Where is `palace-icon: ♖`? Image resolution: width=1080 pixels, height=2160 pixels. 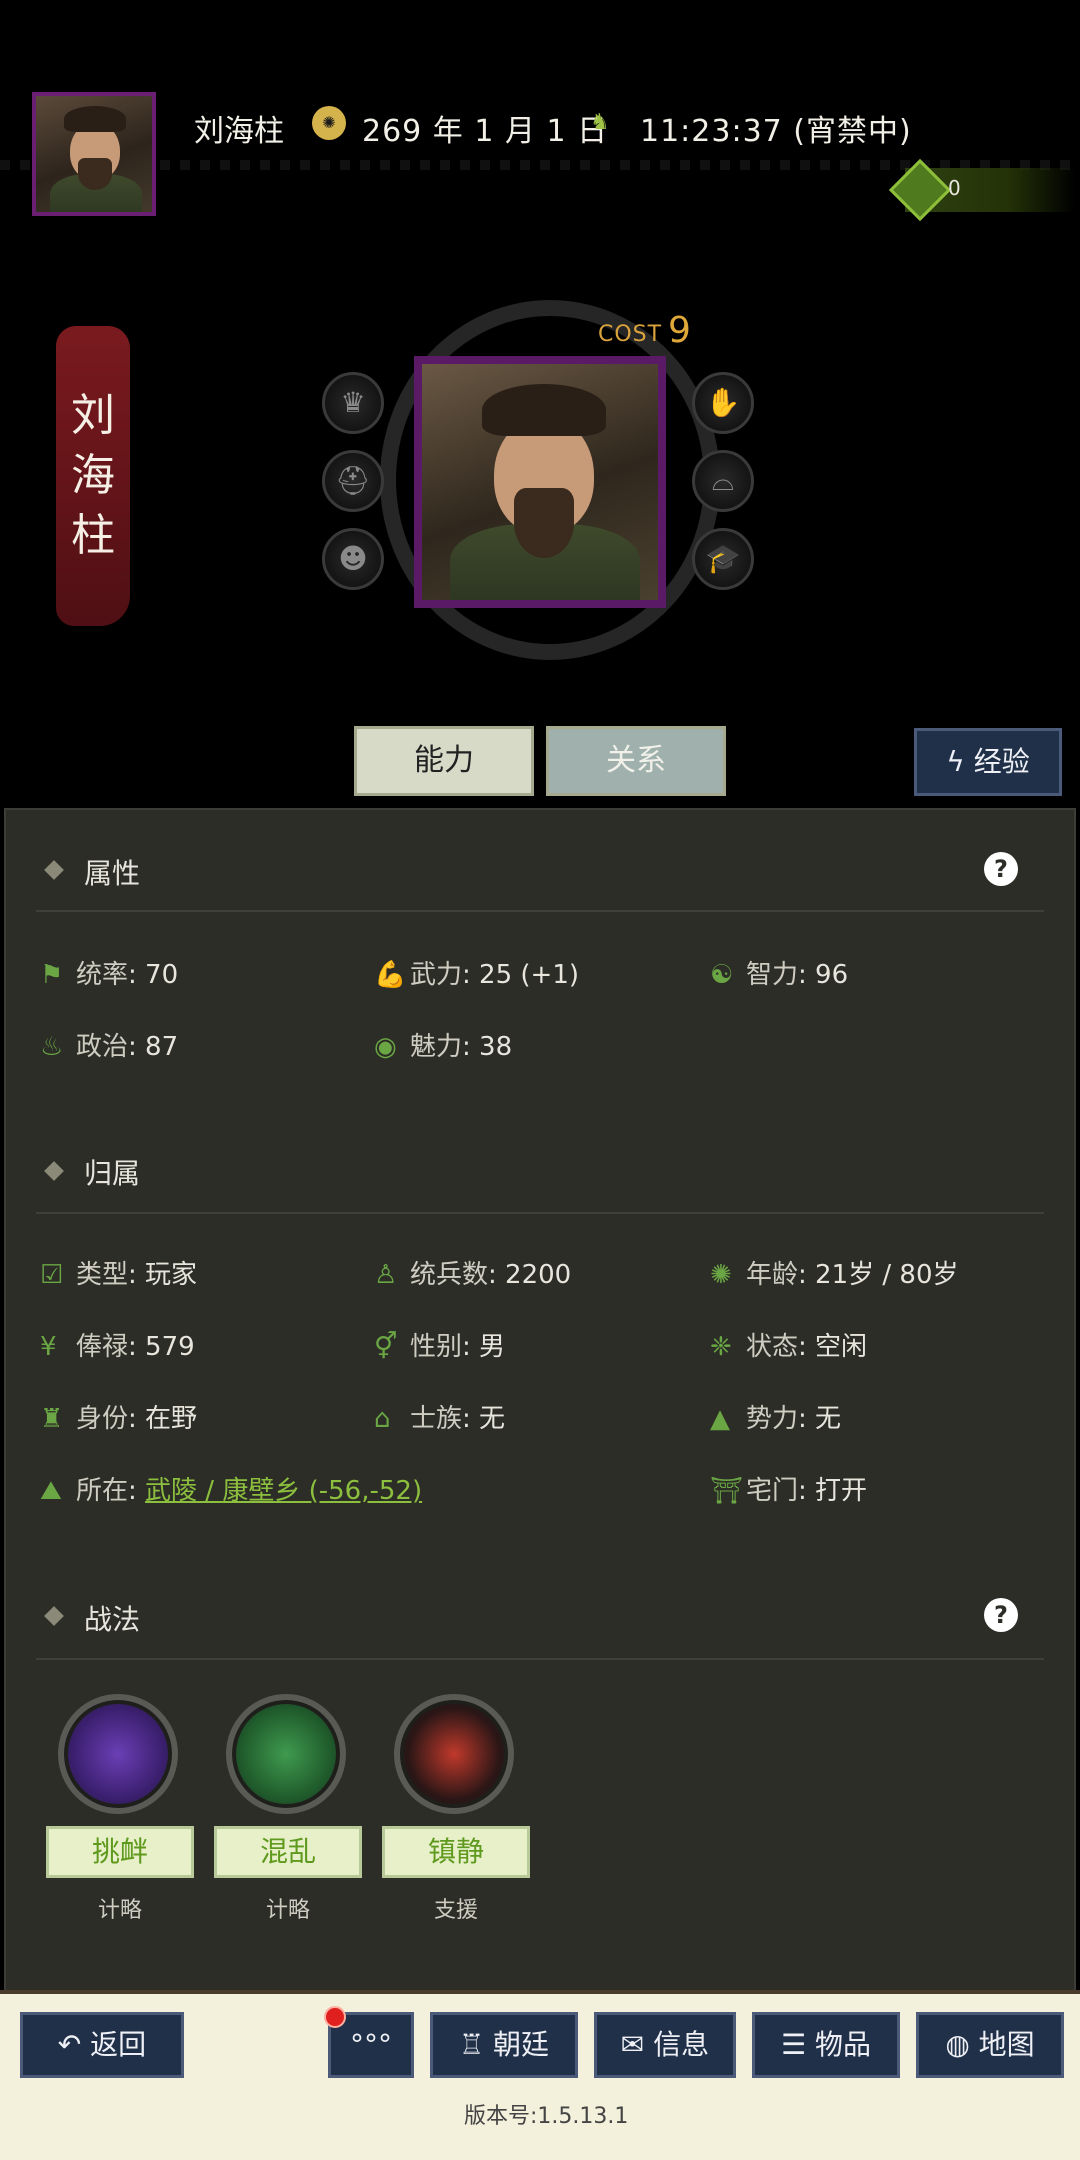
palace-icon: ♖ is located at coordinates (471, 2044).